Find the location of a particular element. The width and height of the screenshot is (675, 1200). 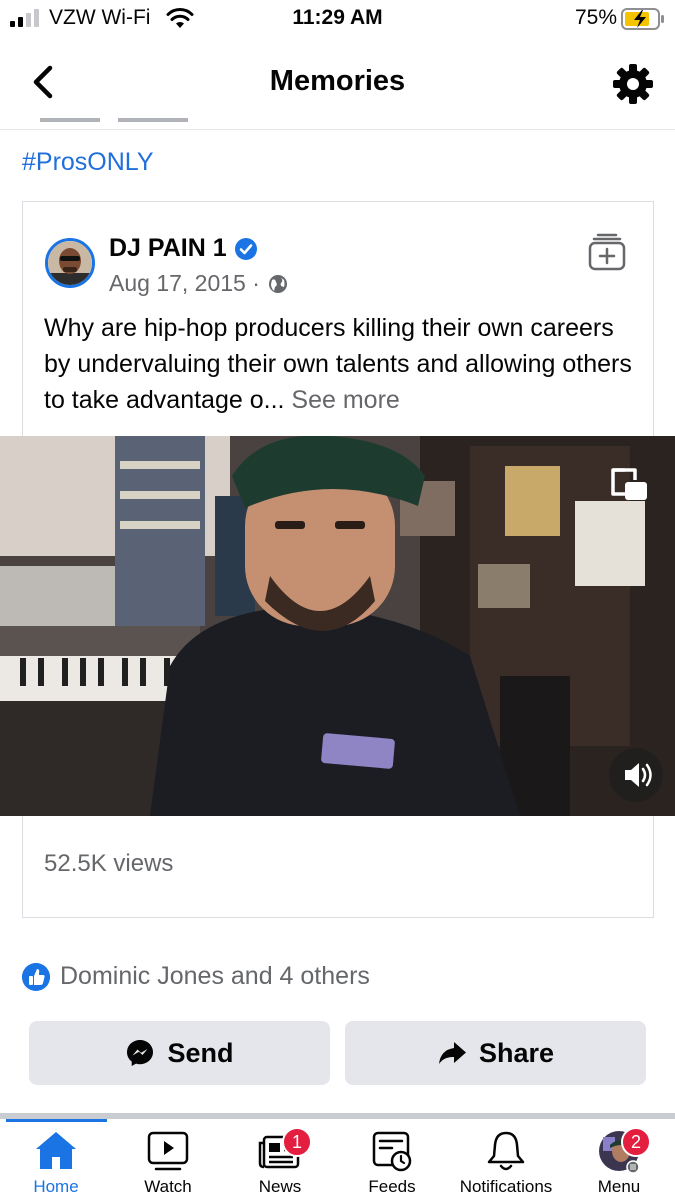

tab-watch: Watch is located at coordinates (168, 1159).